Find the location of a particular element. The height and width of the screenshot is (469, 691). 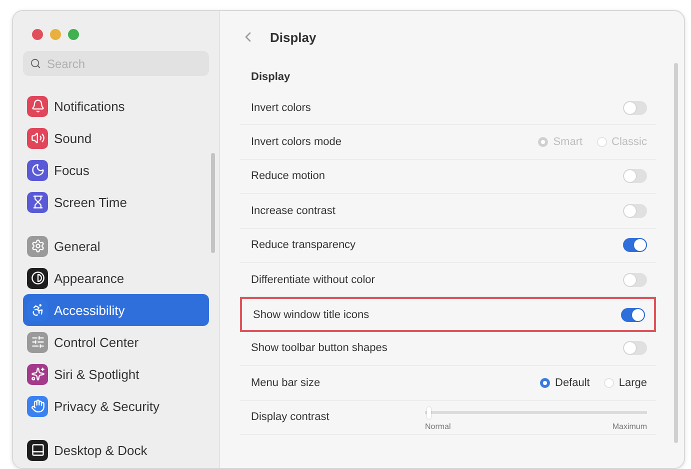

sidebar-item: Sound is located at coordinates (116, 138).